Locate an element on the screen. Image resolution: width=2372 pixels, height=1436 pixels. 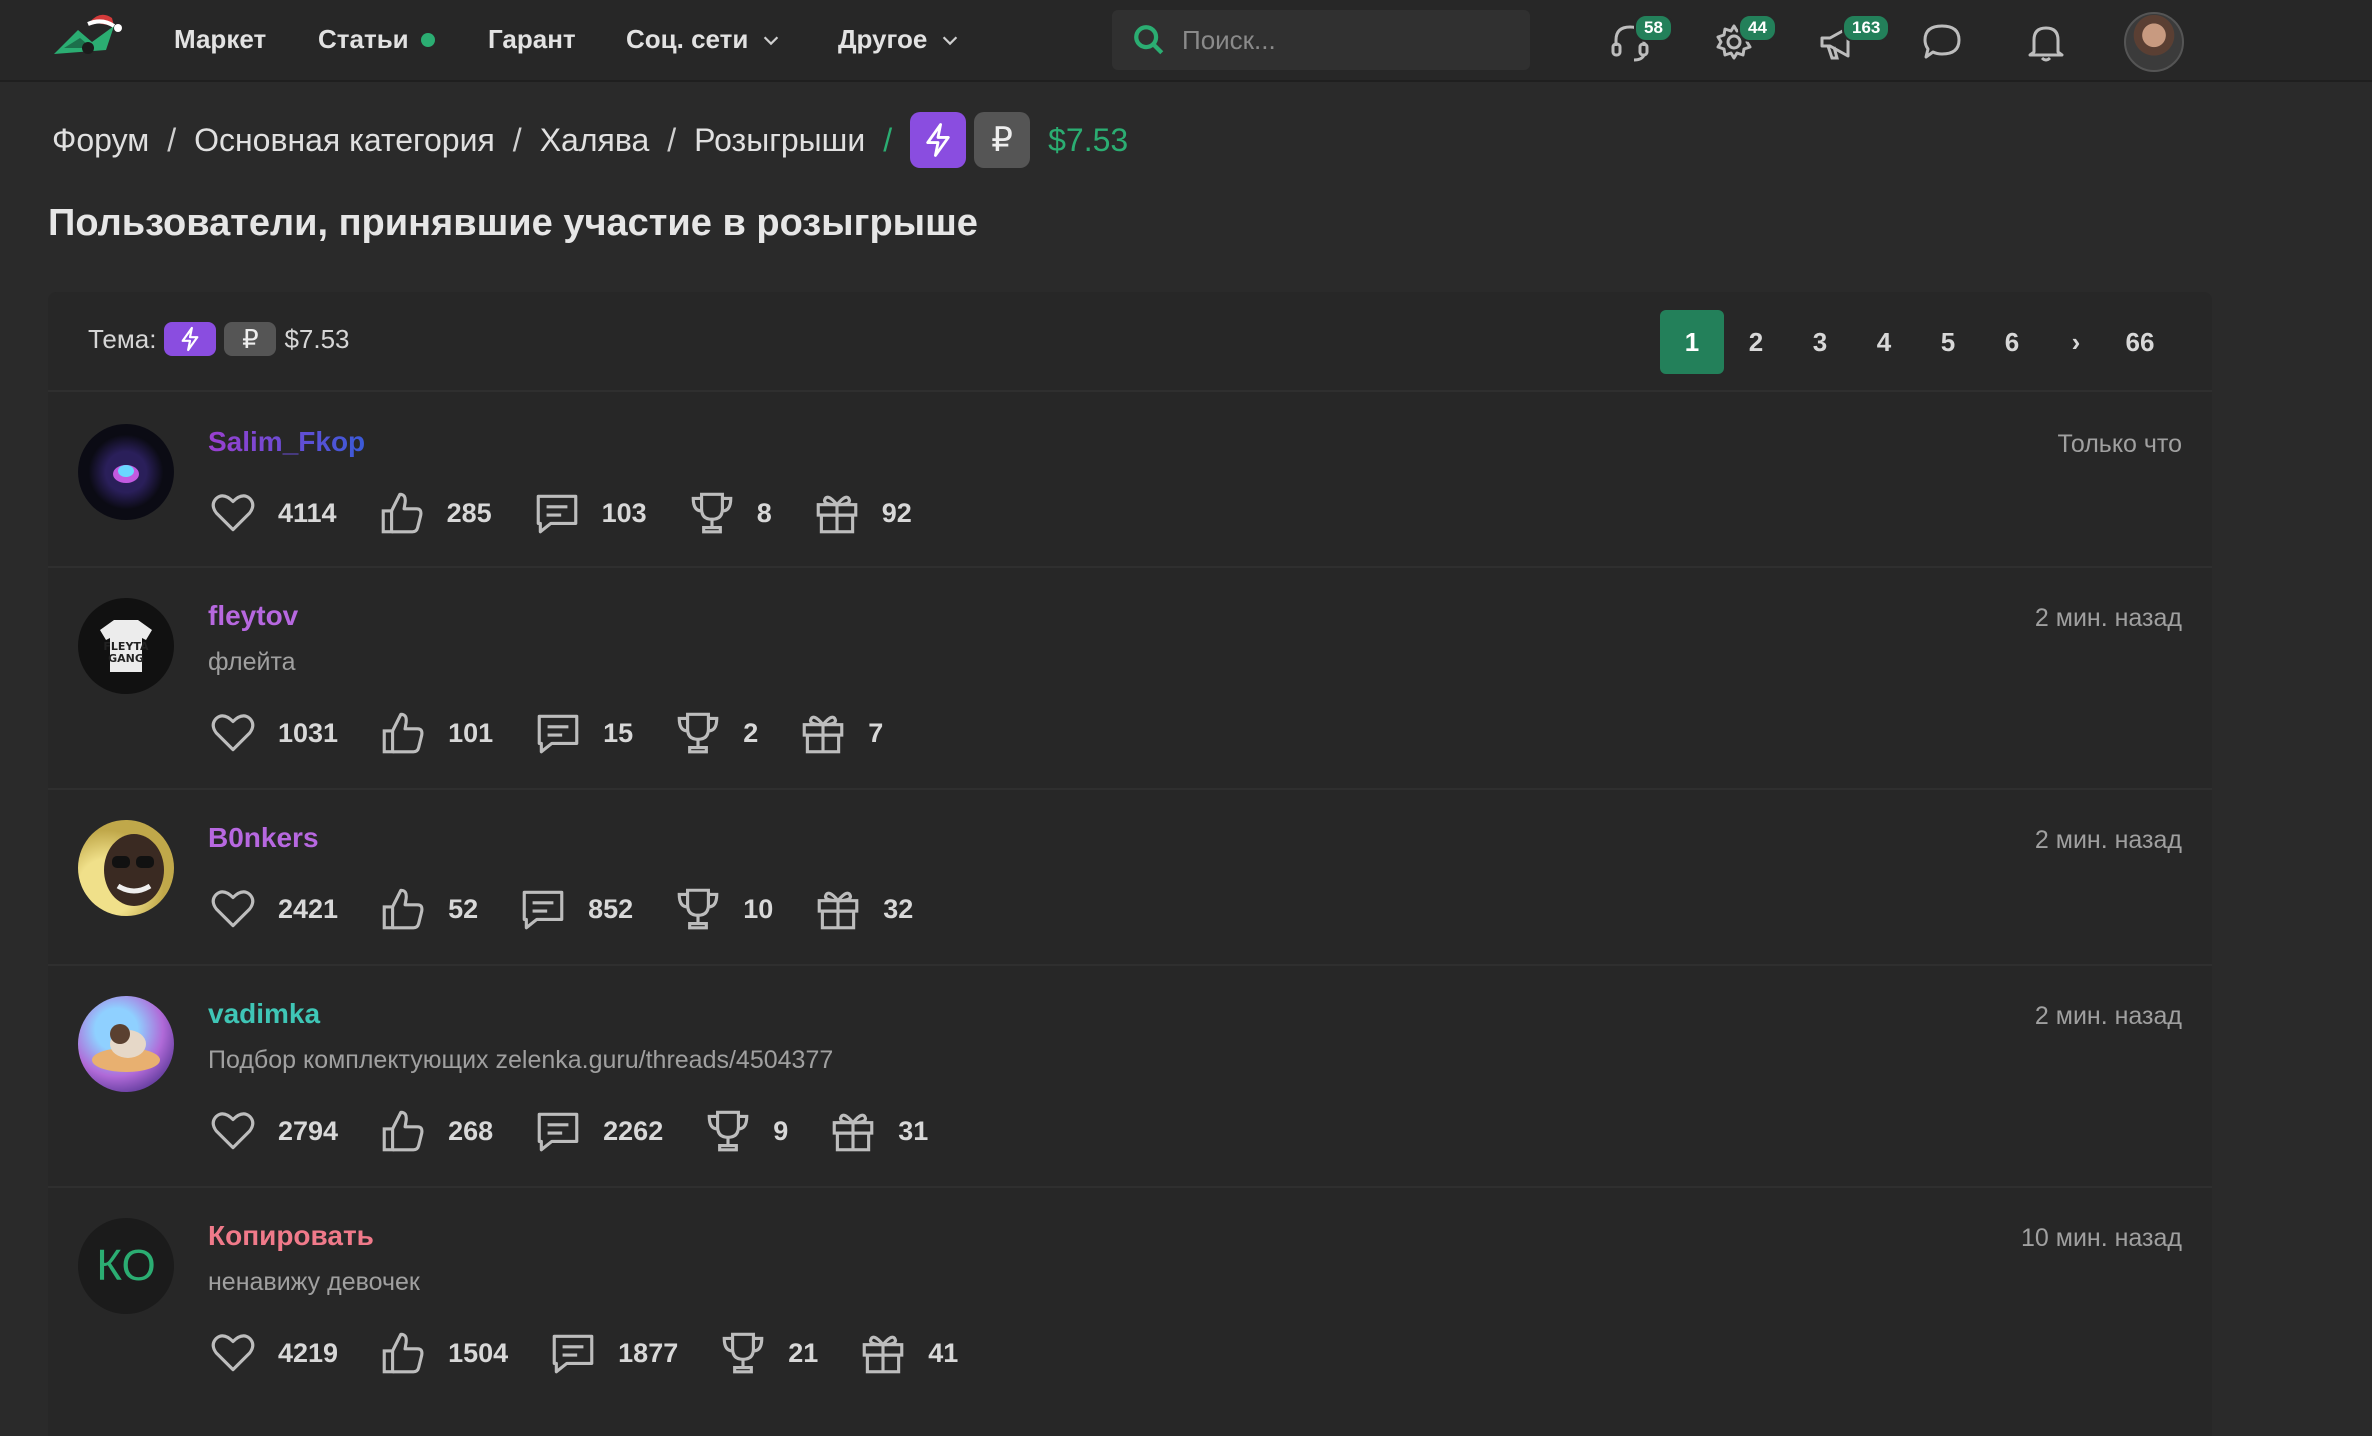
participant-status: ненавижу девочек is located at coordinates (314, 1282).